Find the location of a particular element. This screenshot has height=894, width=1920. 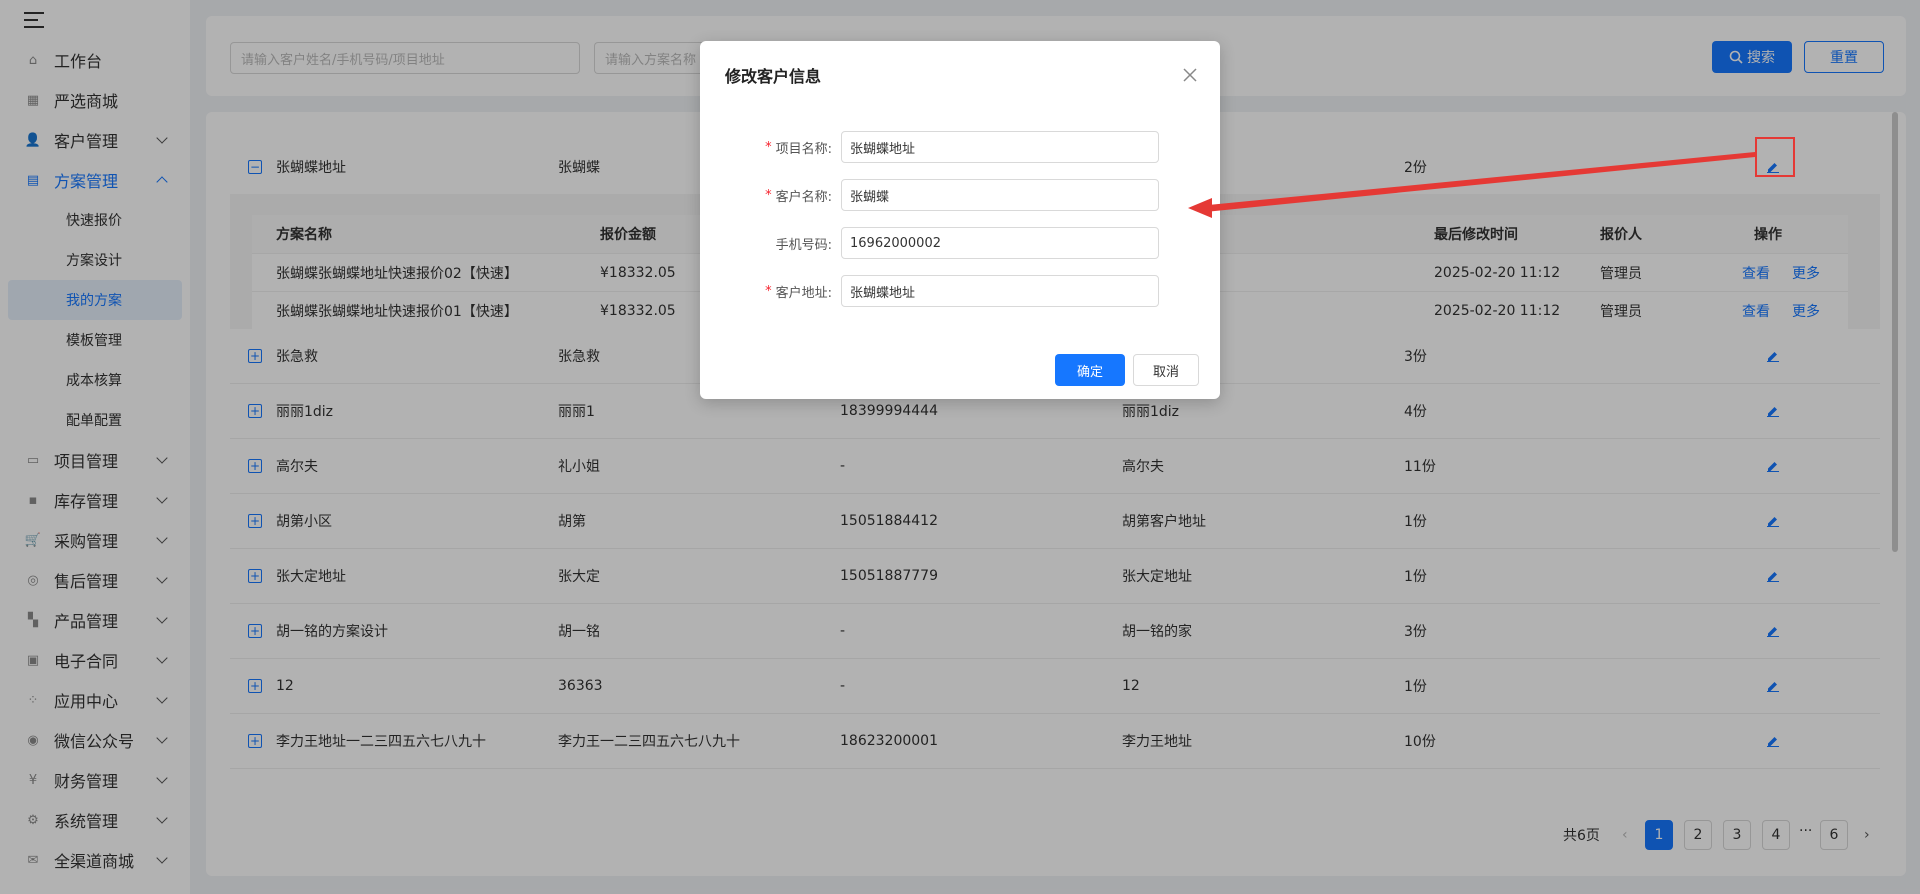

dialog-title: 修改客户信息 is located at coordinates (773, 76).